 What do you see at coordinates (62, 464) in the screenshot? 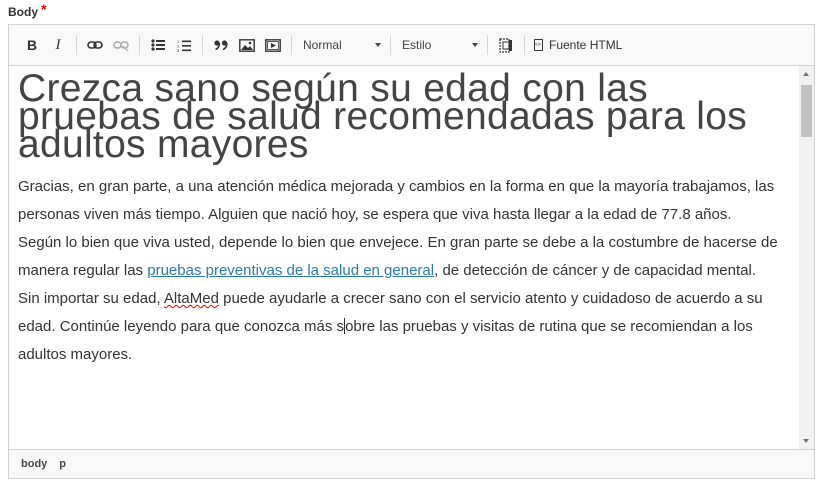
I see `path-item-p: p` at bounding box center [62, 464].